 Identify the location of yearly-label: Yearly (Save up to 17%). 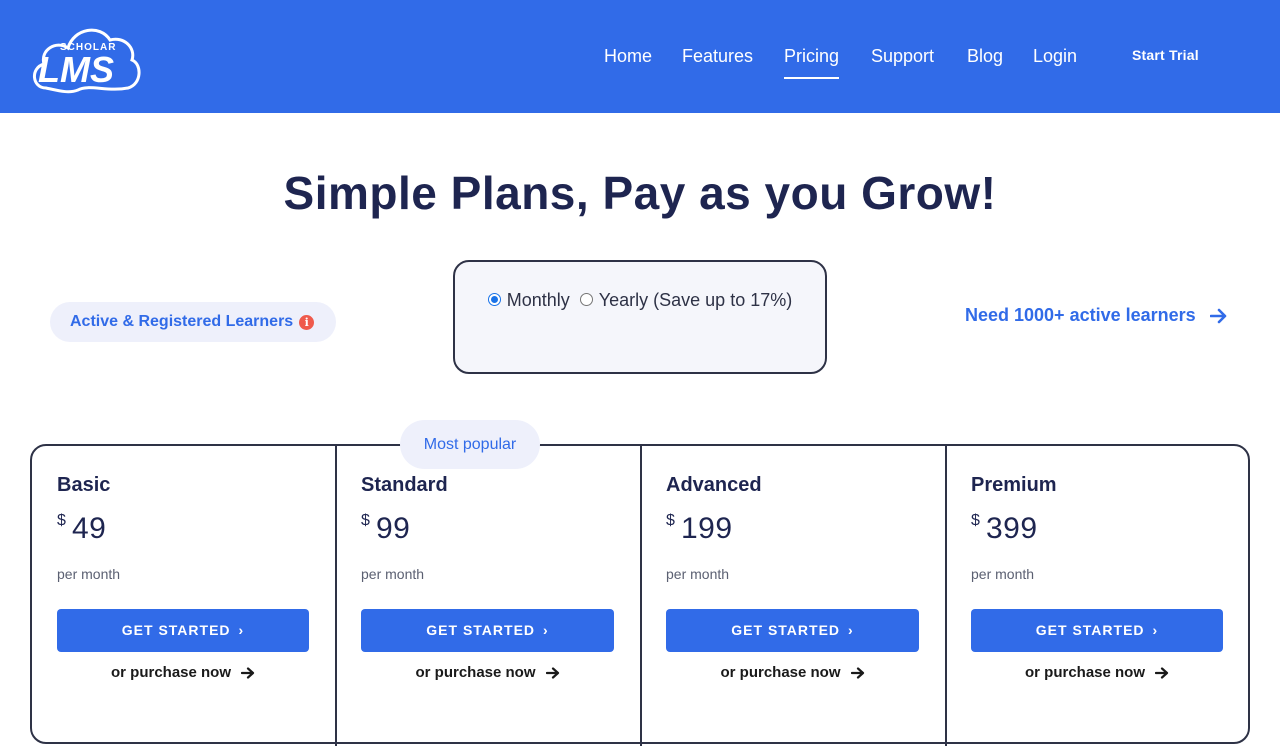
(695, 300).